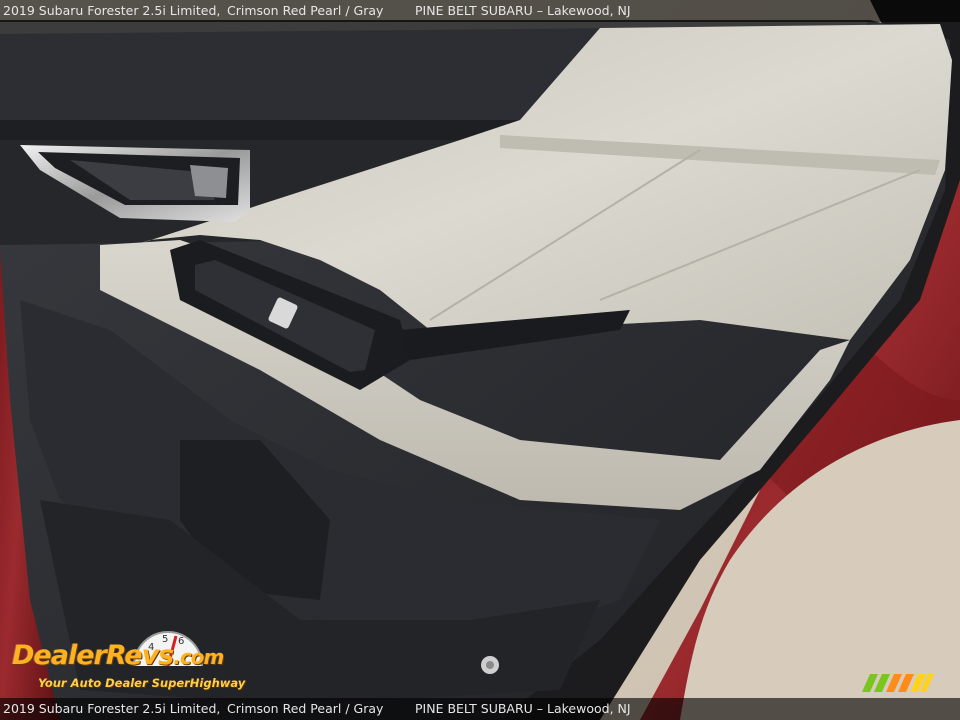 The width and height of the screenshot is (960, 720). Describe the element at coordinates (898, 683) in the screenshot. I see `mm-logo-icon` at that location.